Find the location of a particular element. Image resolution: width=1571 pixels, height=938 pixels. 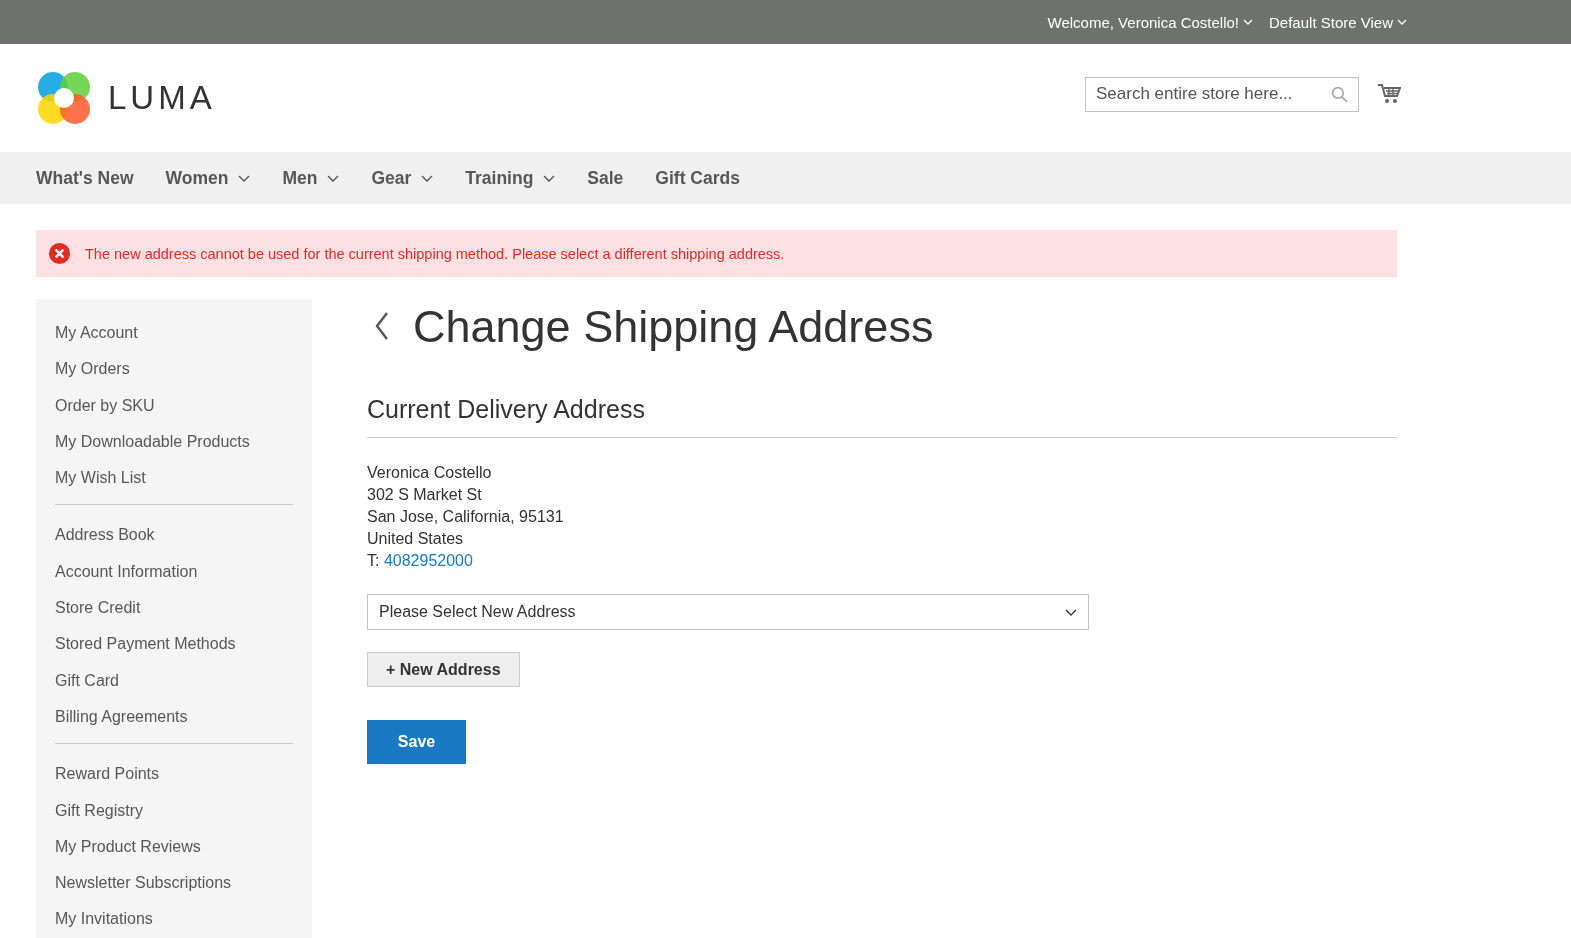

store-switcher: Default Store View is located at coordinates (1338, 22).